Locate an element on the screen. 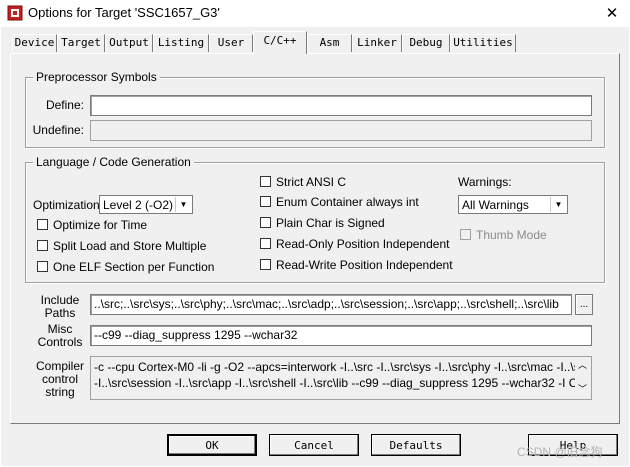 This screenshot has height=467, width=630. tab-asm: Asm is located at coordinates (329, 43).